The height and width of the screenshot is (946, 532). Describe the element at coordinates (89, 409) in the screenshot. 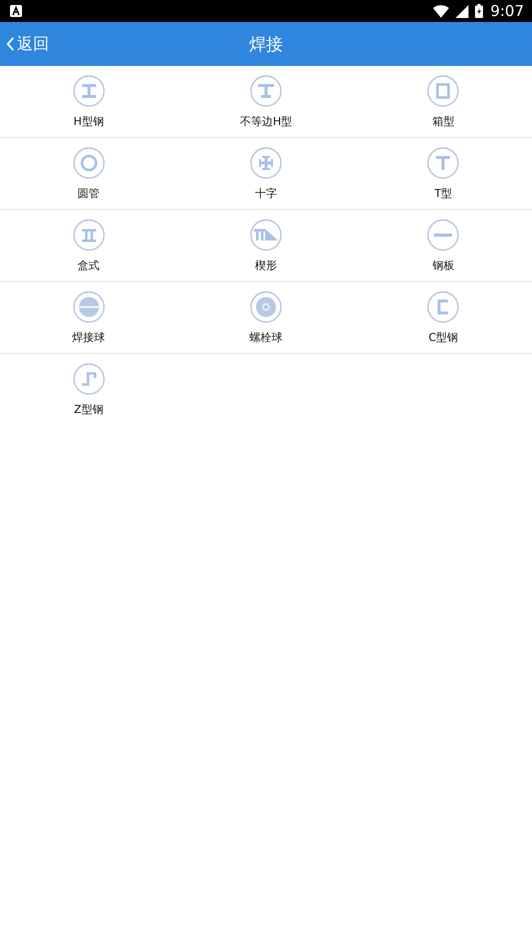

I see `item-label: Z型钢` at that location.